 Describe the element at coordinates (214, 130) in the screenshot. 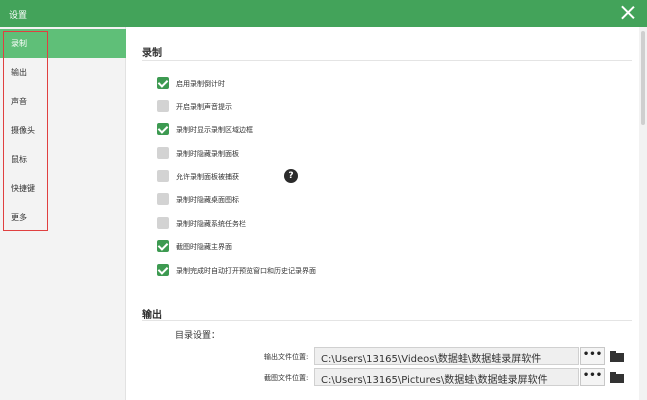

I see `option-label: 录制时显示录制区域边框` at that location.